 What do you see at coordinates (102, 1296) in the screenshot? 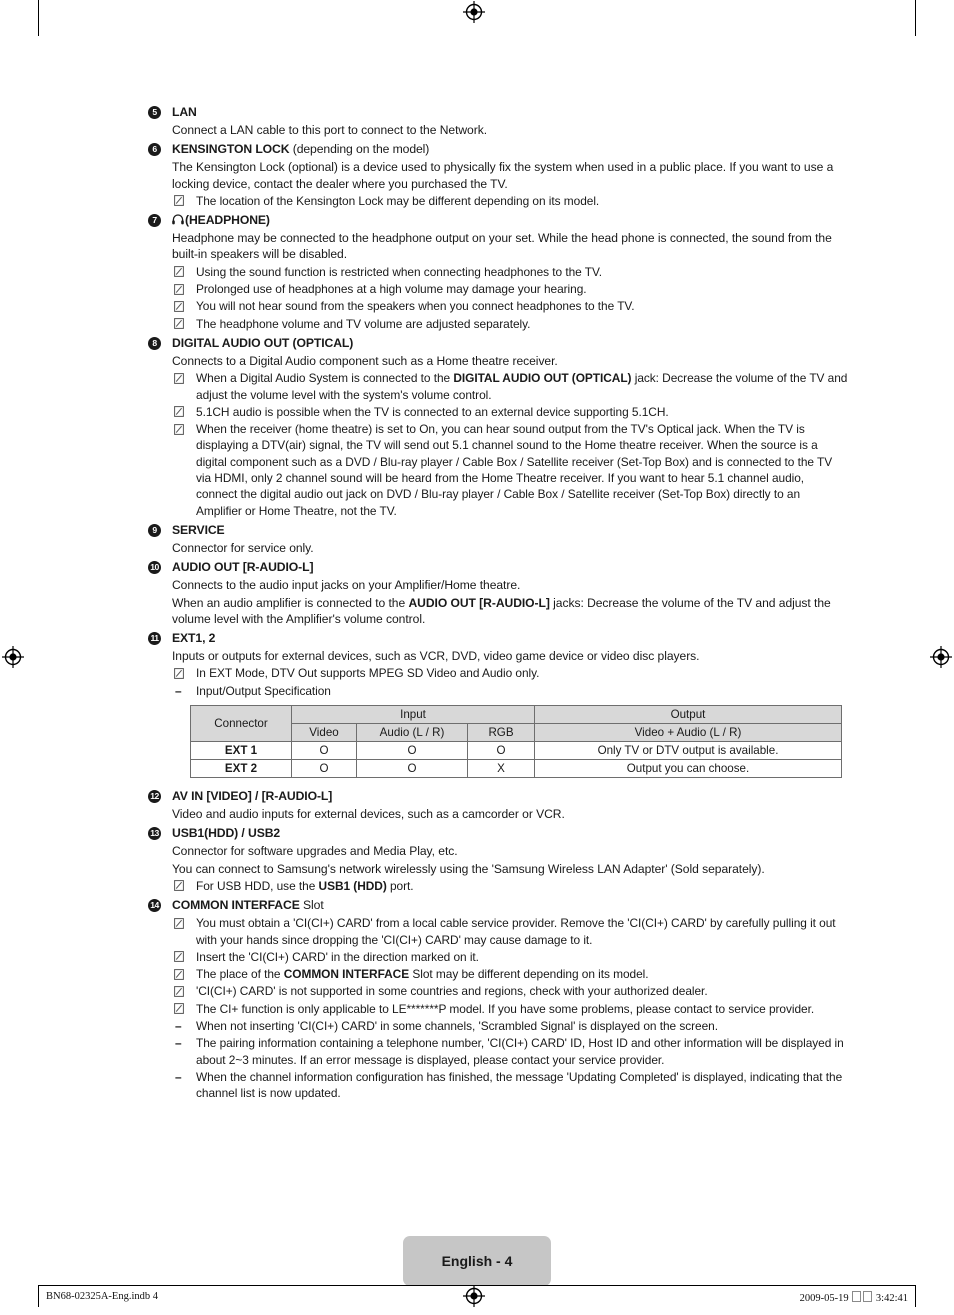
I see `footer-filename: BN68-02325A-Eng.indb 4` at bounding box center [102, 1296].